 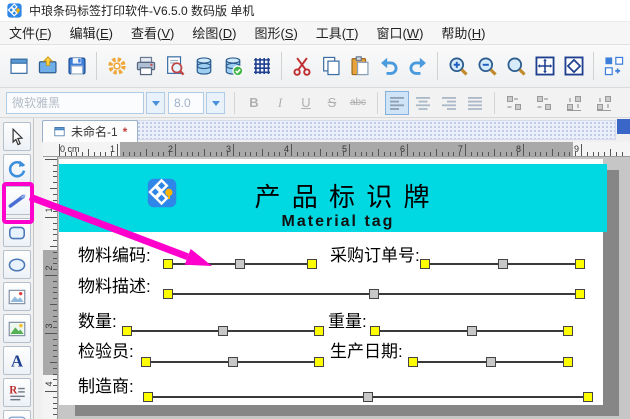 What do you see at coordinates (261, 66) in the screenshot?
I see `grid-button` at bounding box center [261, 66].